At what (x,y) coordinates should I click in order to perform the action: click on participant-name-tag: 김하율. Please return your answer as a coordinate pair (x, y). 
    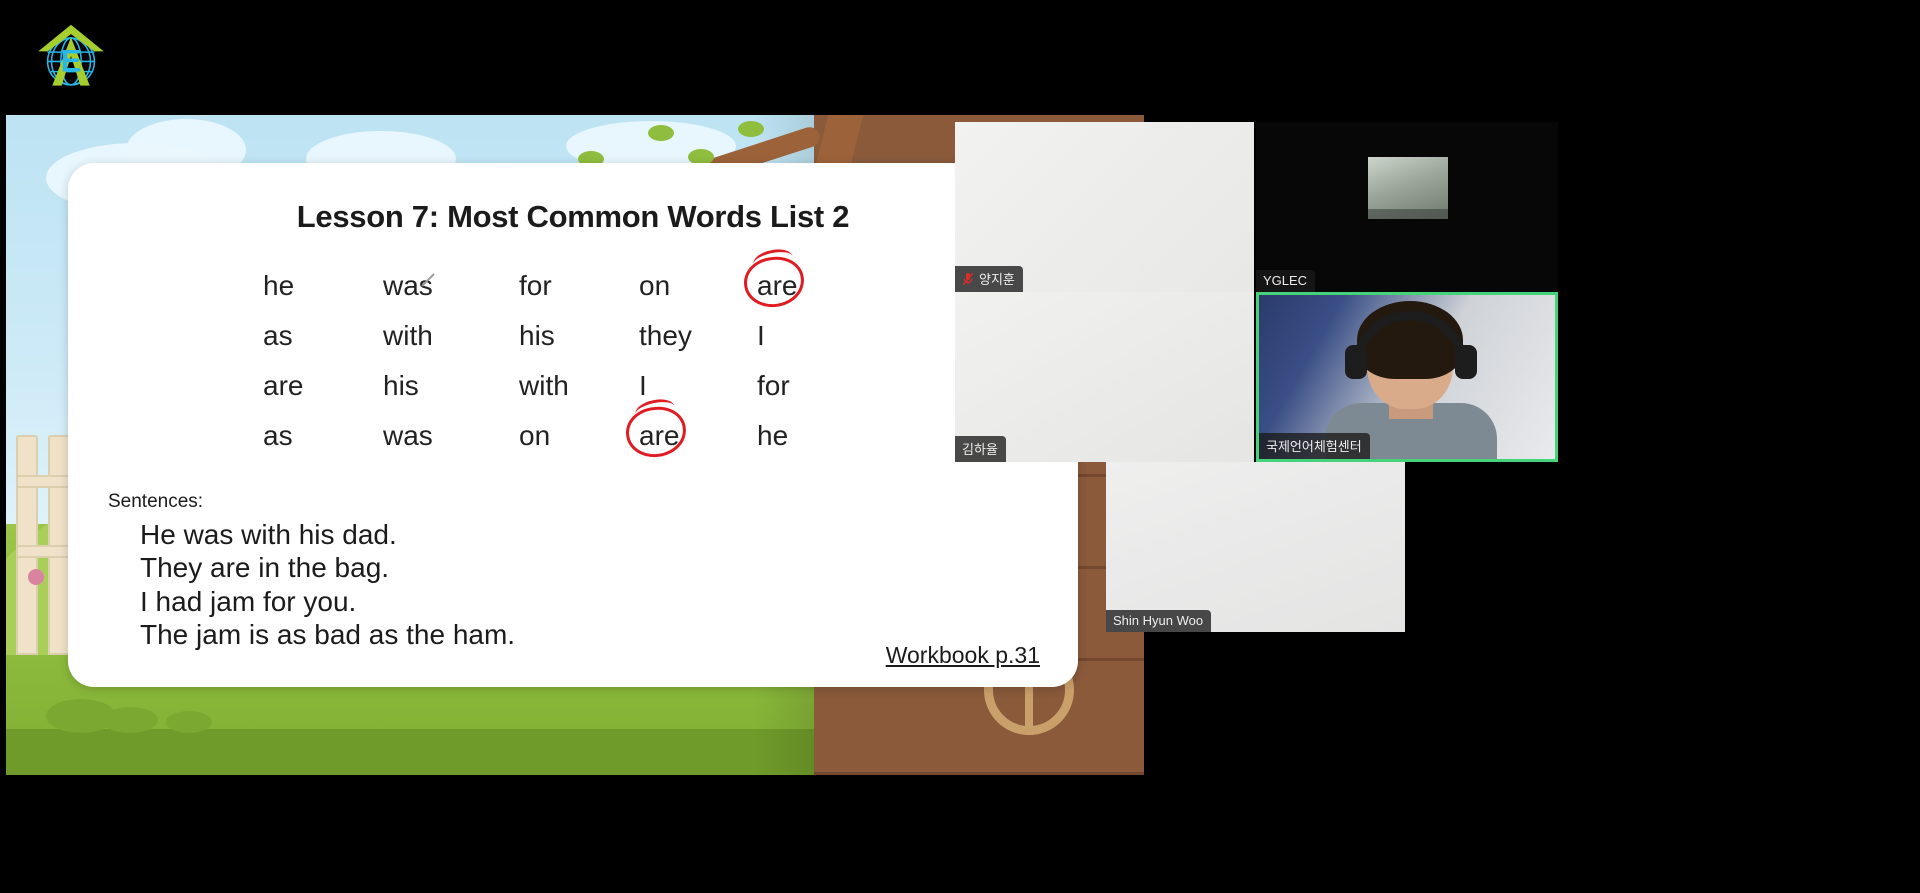
    Looking at the image, I should click on (980, 449).